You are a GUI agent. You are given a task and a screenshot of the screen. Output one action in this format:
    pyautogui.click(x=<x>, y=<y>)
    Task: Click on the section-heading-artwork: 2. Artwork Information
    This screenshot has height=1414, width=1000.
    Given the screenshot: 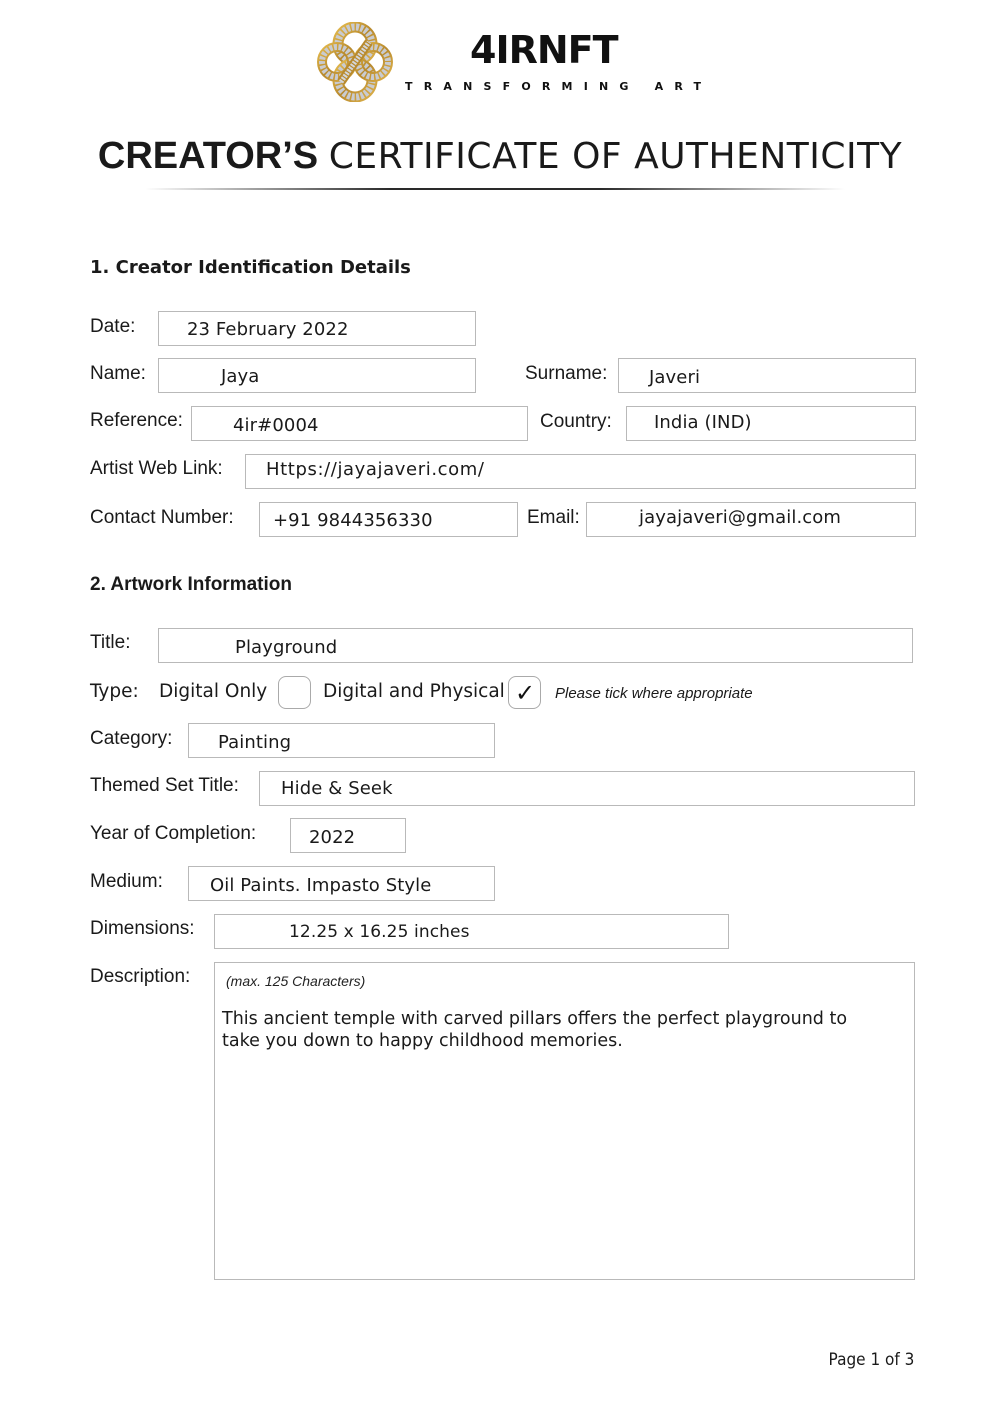 What is the action you would take?
    pyautogui.click(x=191, y=584)
    